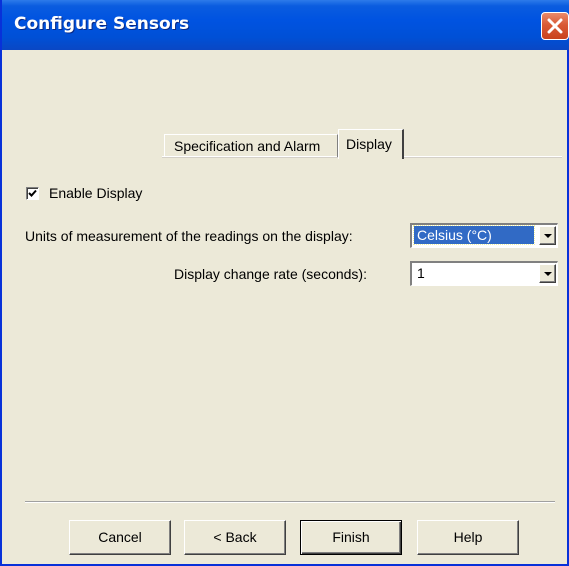 This screenshot has width=569, height=566. Describe the element at coordinates (235, 537) in the screenshot. I see `back-button: < Back` at that location.